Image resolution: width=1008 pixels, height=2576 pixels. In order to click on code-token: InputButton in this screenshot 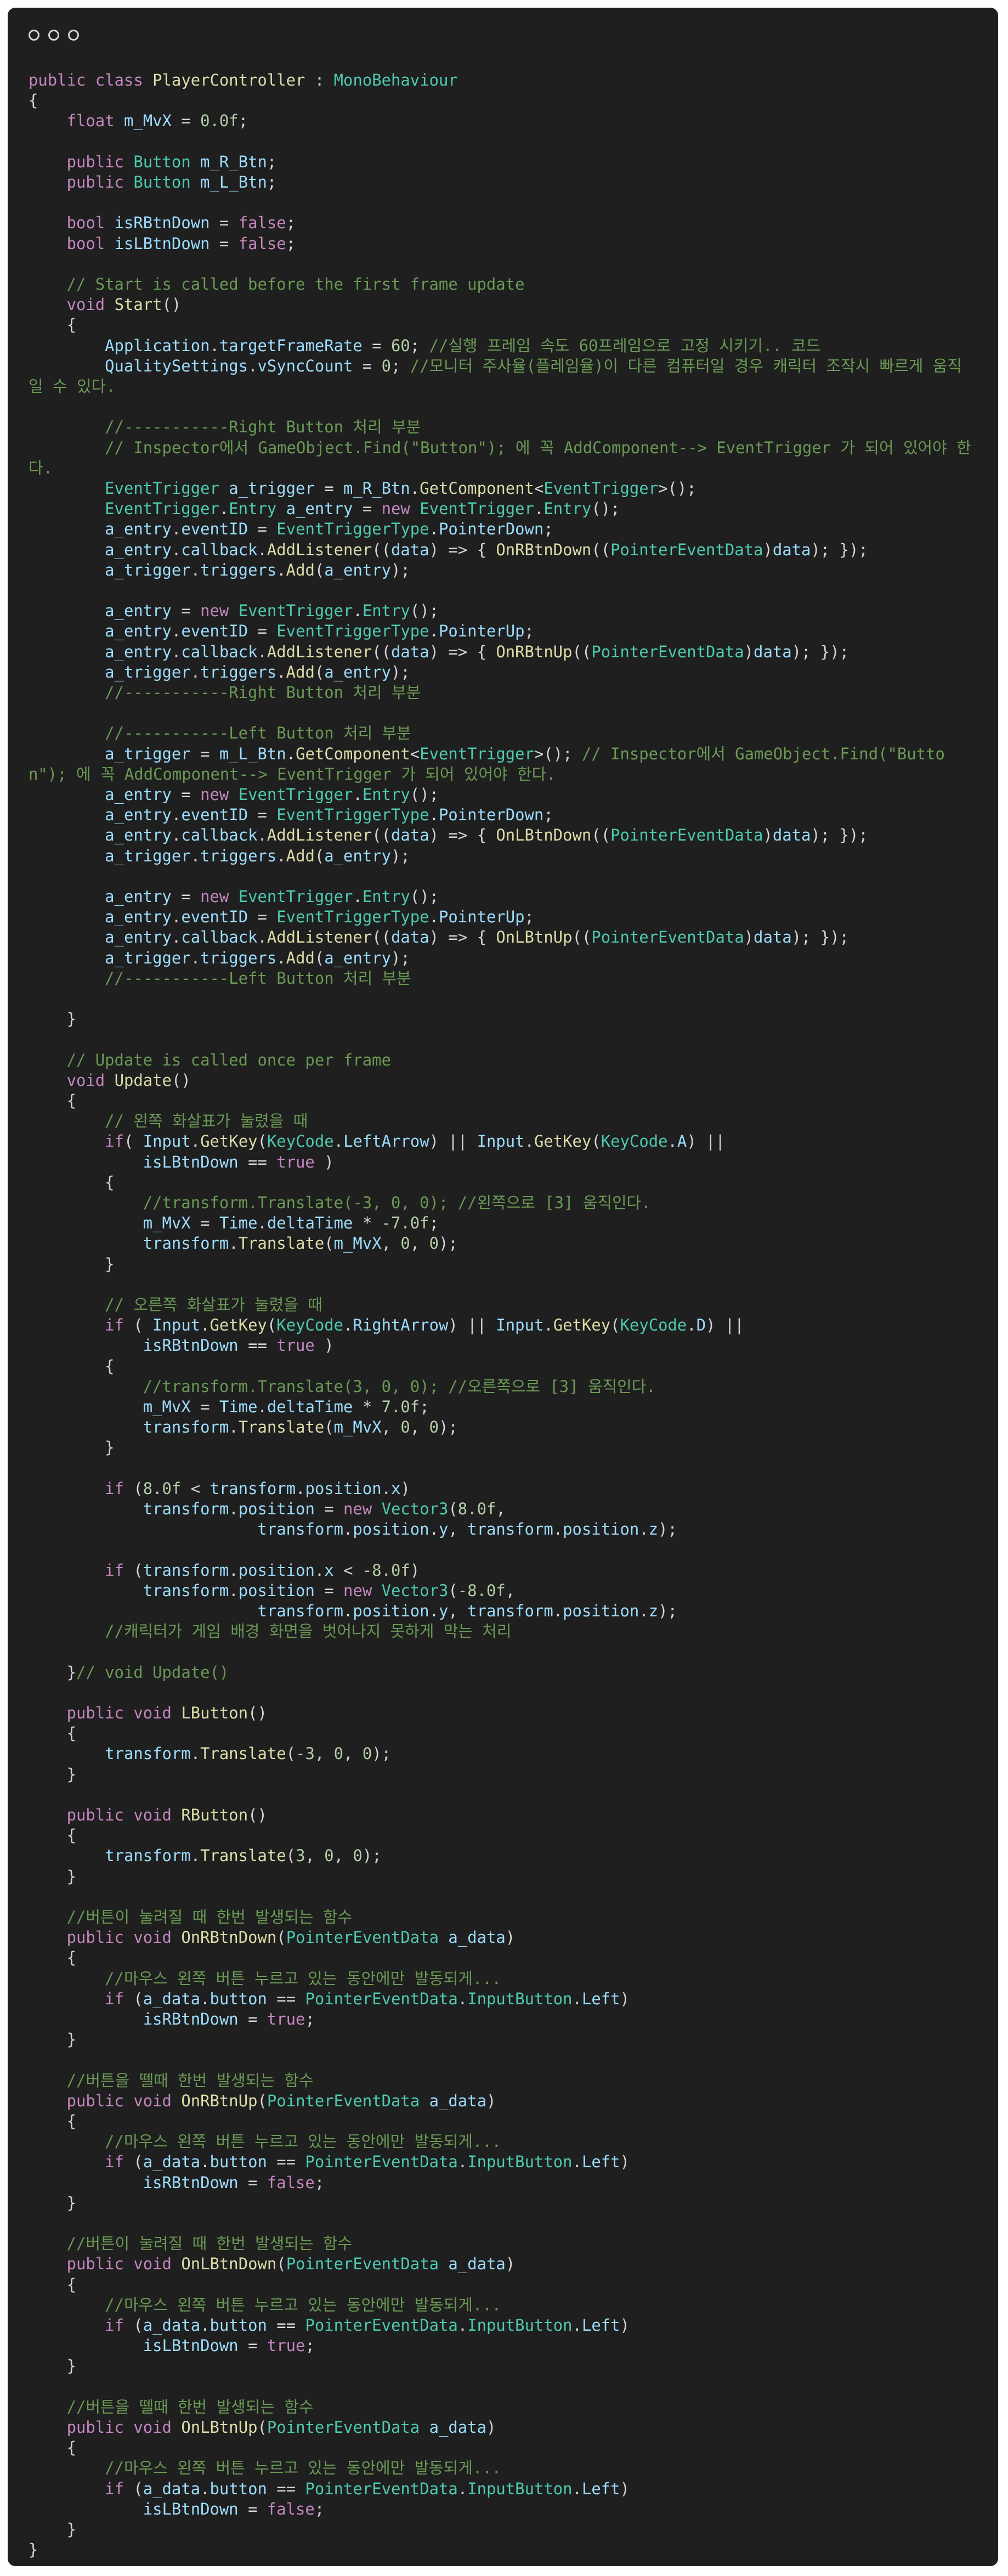, I will do `click(520, 2162)`.